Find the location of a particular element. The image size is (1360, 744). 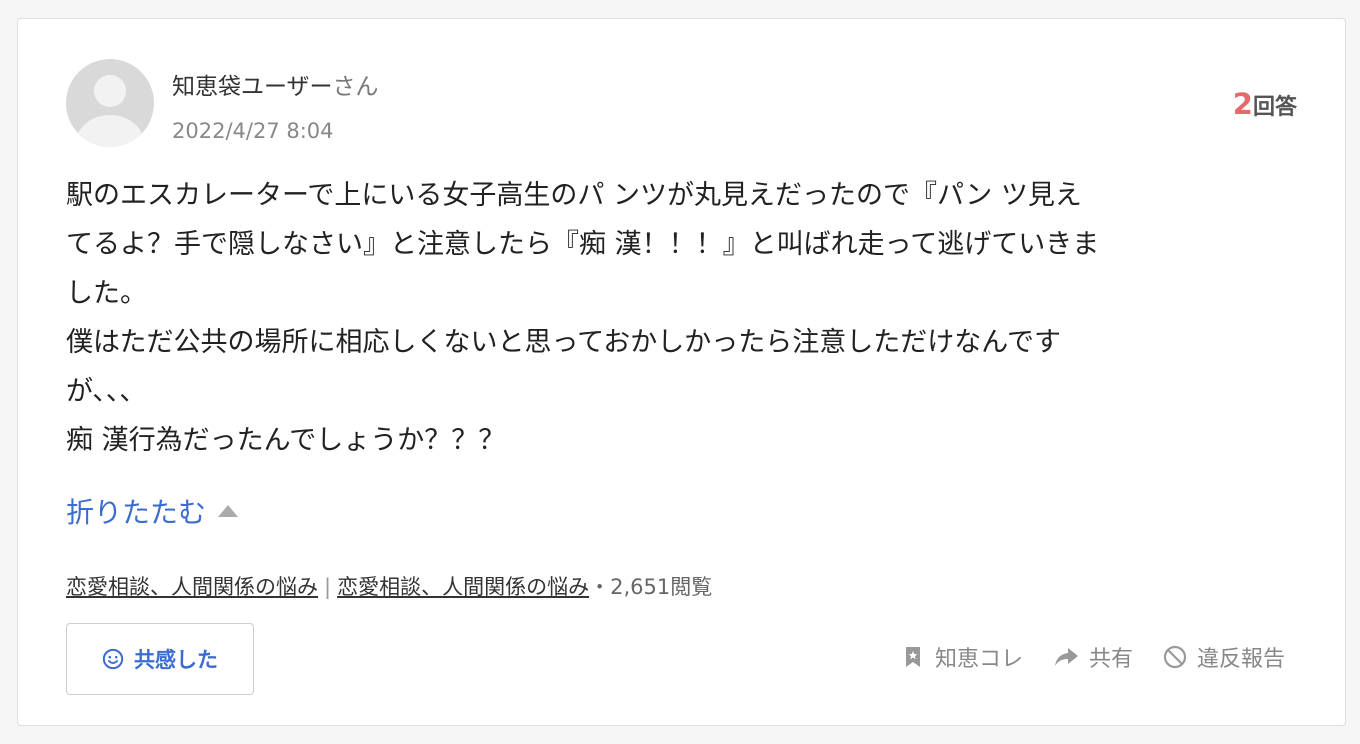

share-label: 共有 is located at coordinates (1110, 659).